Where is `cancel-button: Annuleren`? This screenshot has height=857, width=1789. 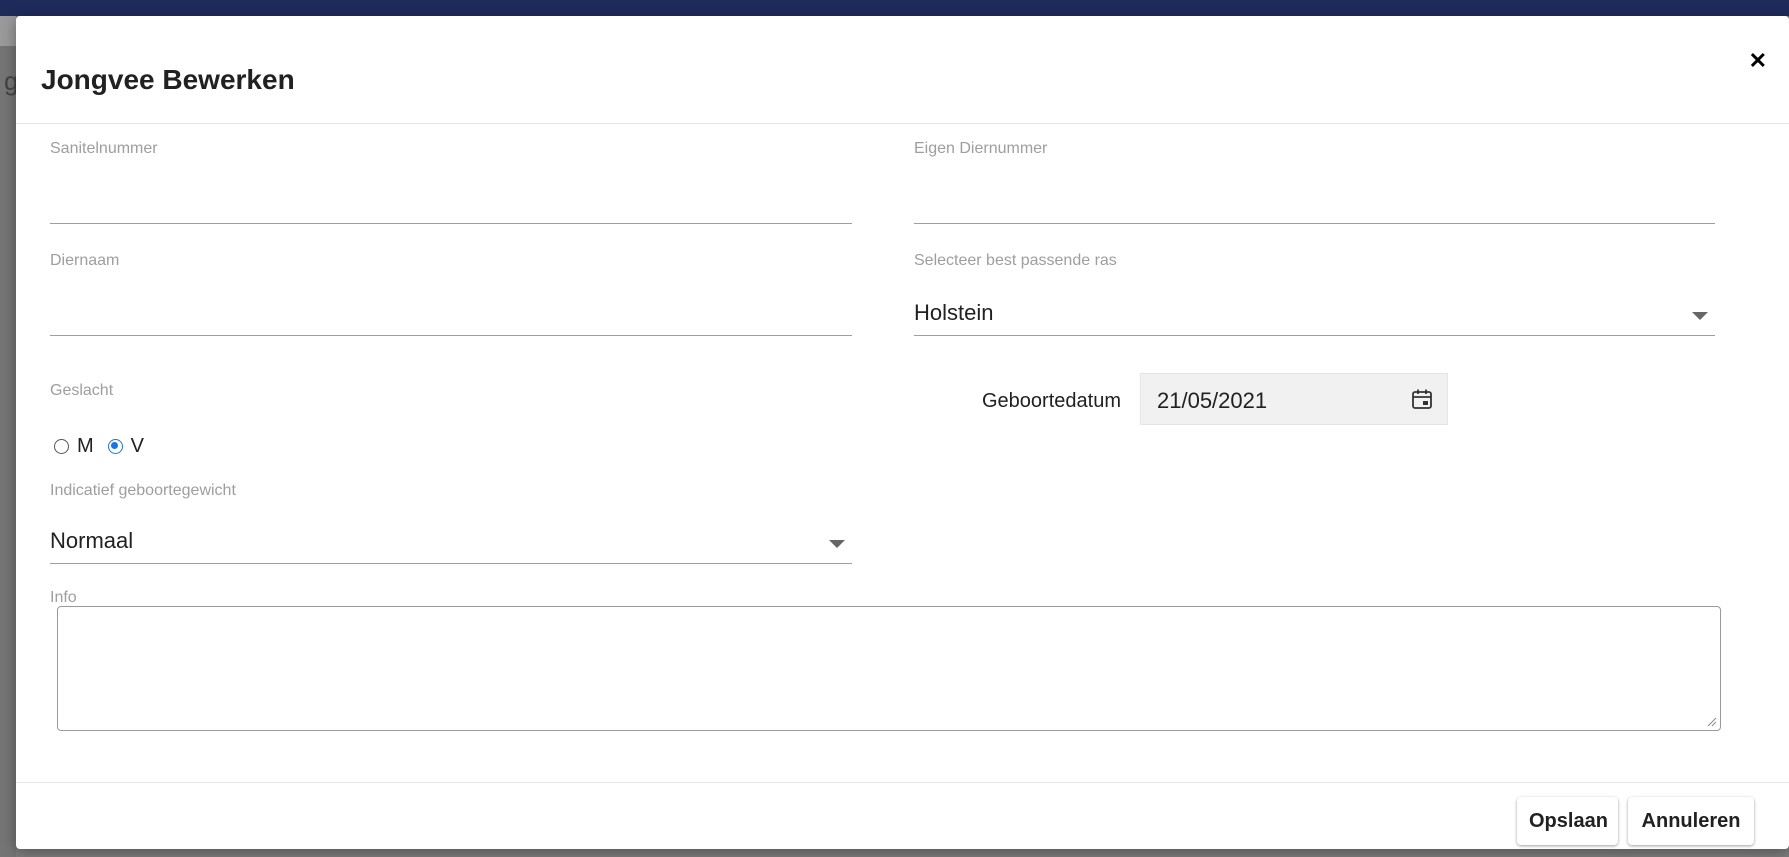
cancel-button: Annuleren is located at coordinates (1691, 821).